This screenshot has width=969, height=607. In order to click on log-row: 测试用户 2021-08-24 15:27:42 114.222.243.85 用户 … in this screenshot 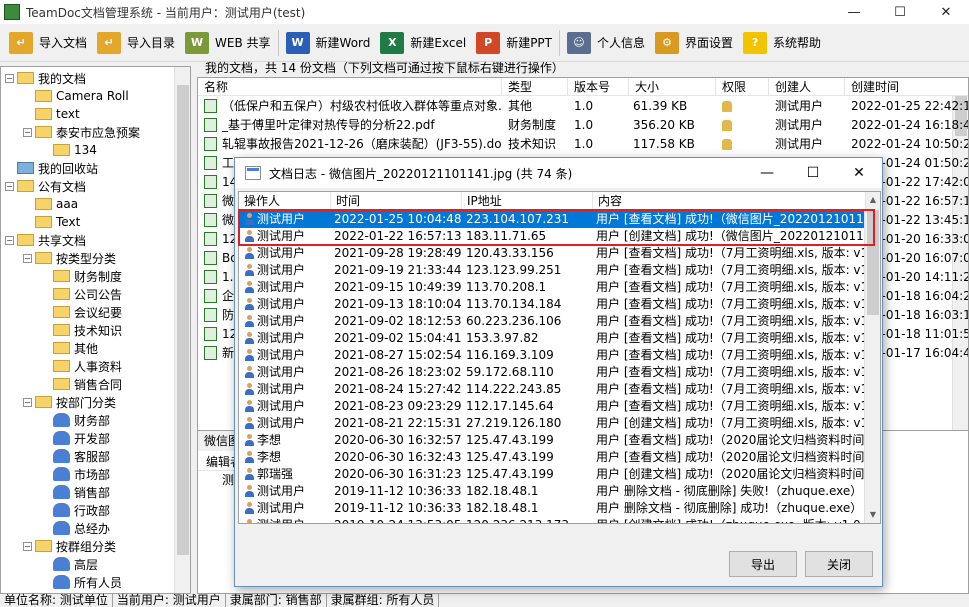, I will do `click(552, 389)`.